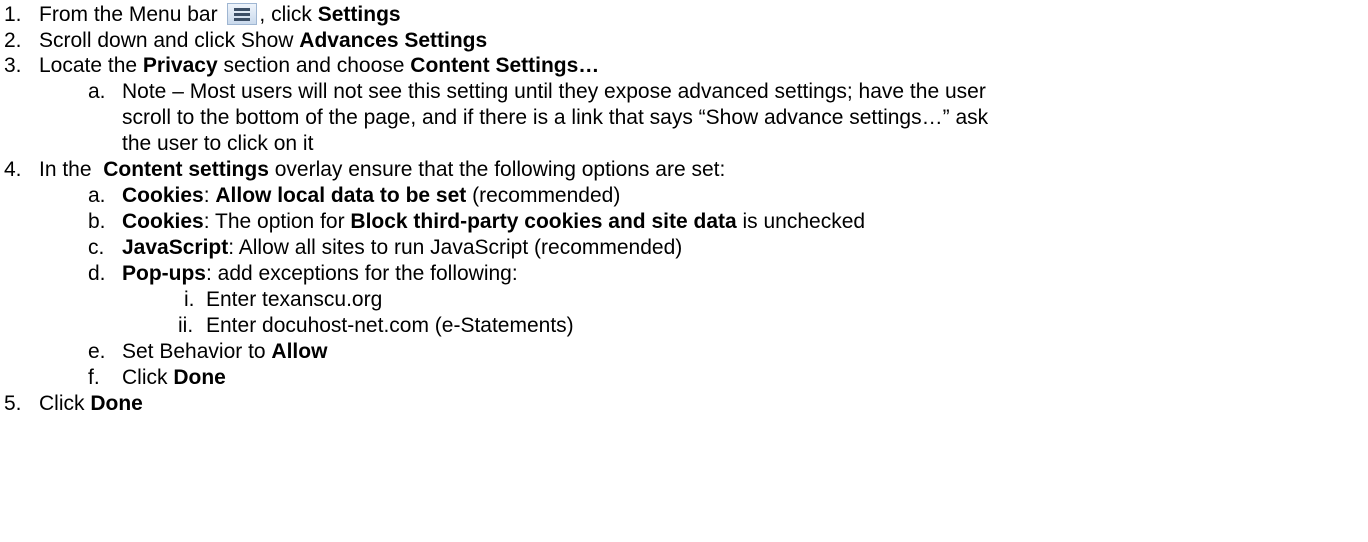 Image resolution: width=1368 pixels, height=542 pixels. I want to click on note-line-3: the user to click on it, so click(218, 143).